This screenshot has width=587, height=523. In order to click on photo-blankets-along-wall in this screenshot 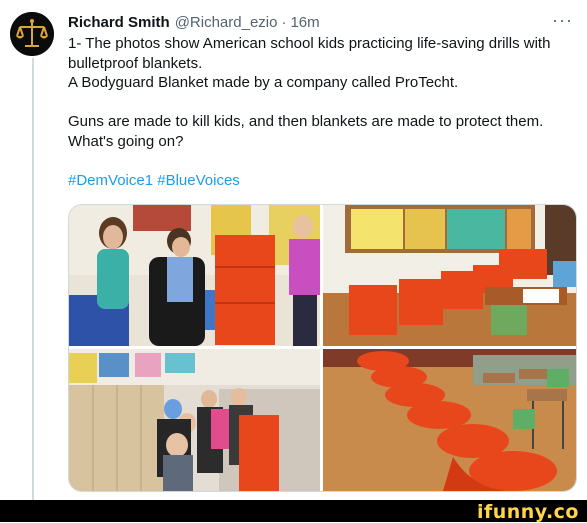, I will do `click(449, 275)`.